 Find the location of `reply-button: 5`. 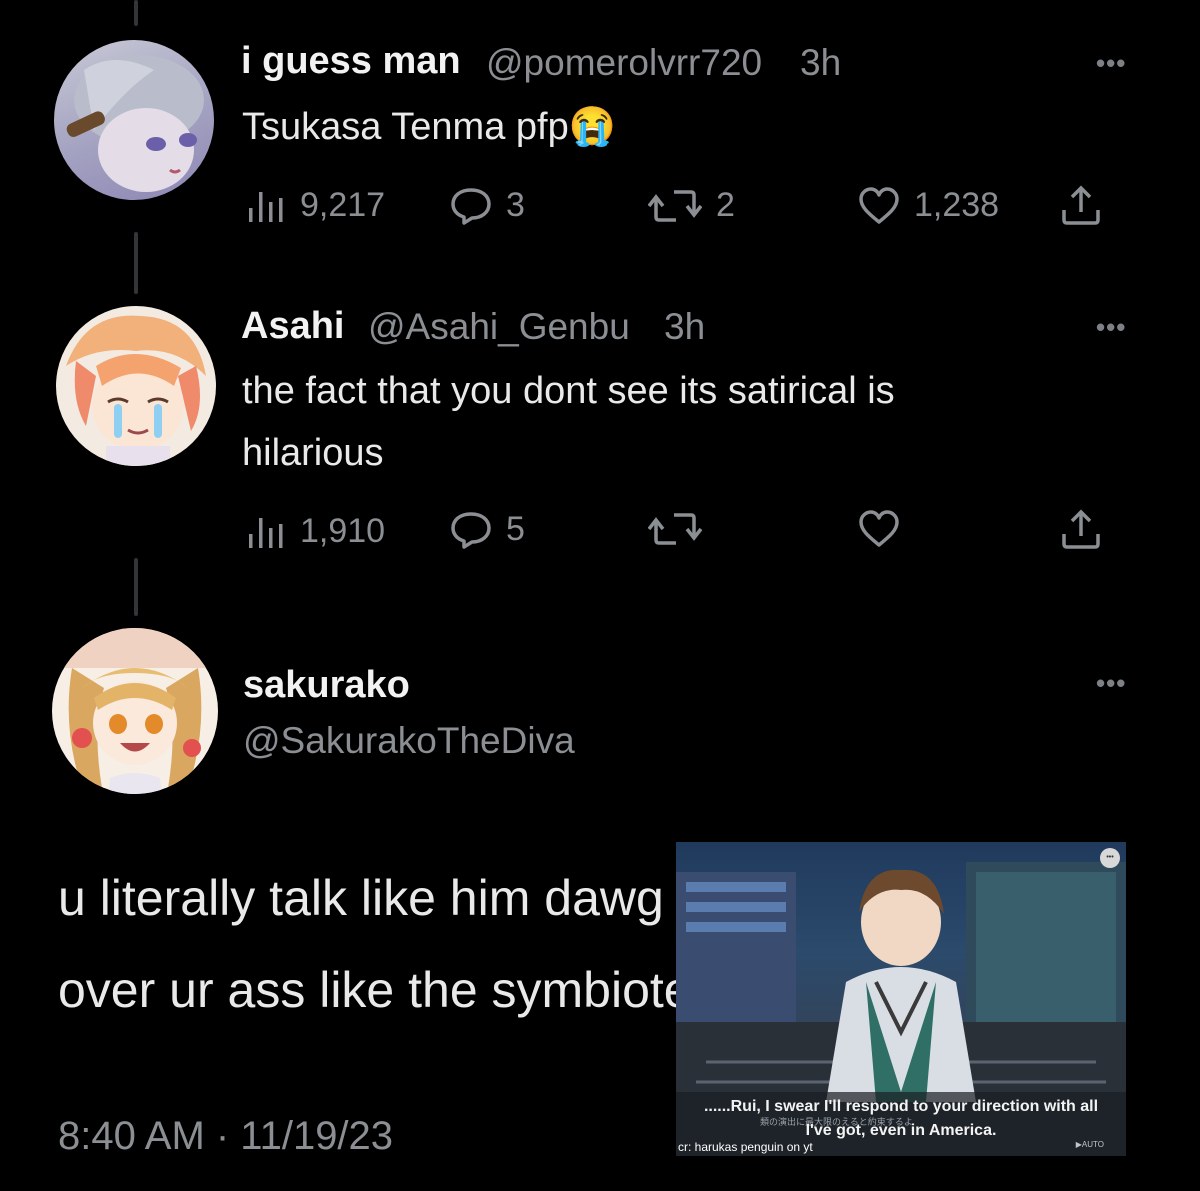

reply-button: 5 is located at coordinates (487, 529).